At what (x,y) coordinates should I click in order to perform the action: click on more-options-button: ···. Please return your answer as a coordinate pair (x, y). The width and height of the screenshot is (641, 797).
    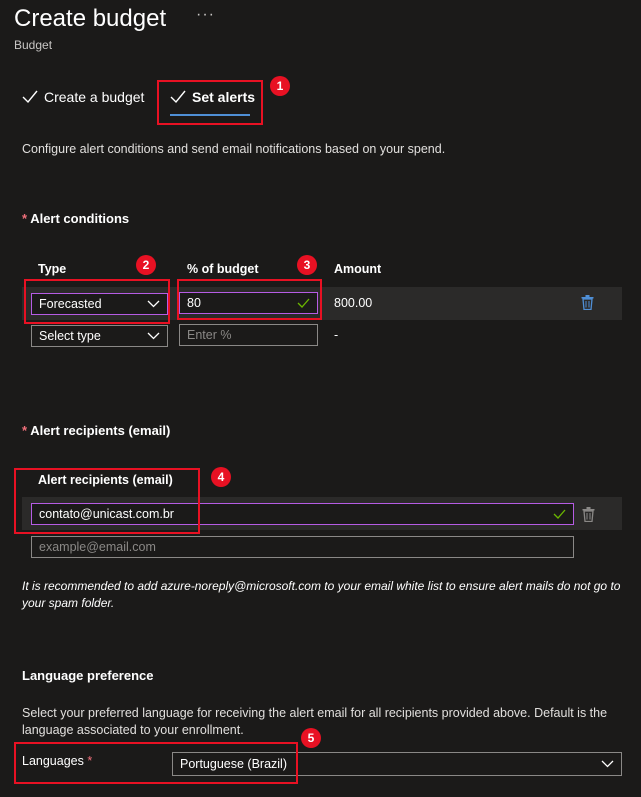
    Looking at the image, I should click on (205, 15).